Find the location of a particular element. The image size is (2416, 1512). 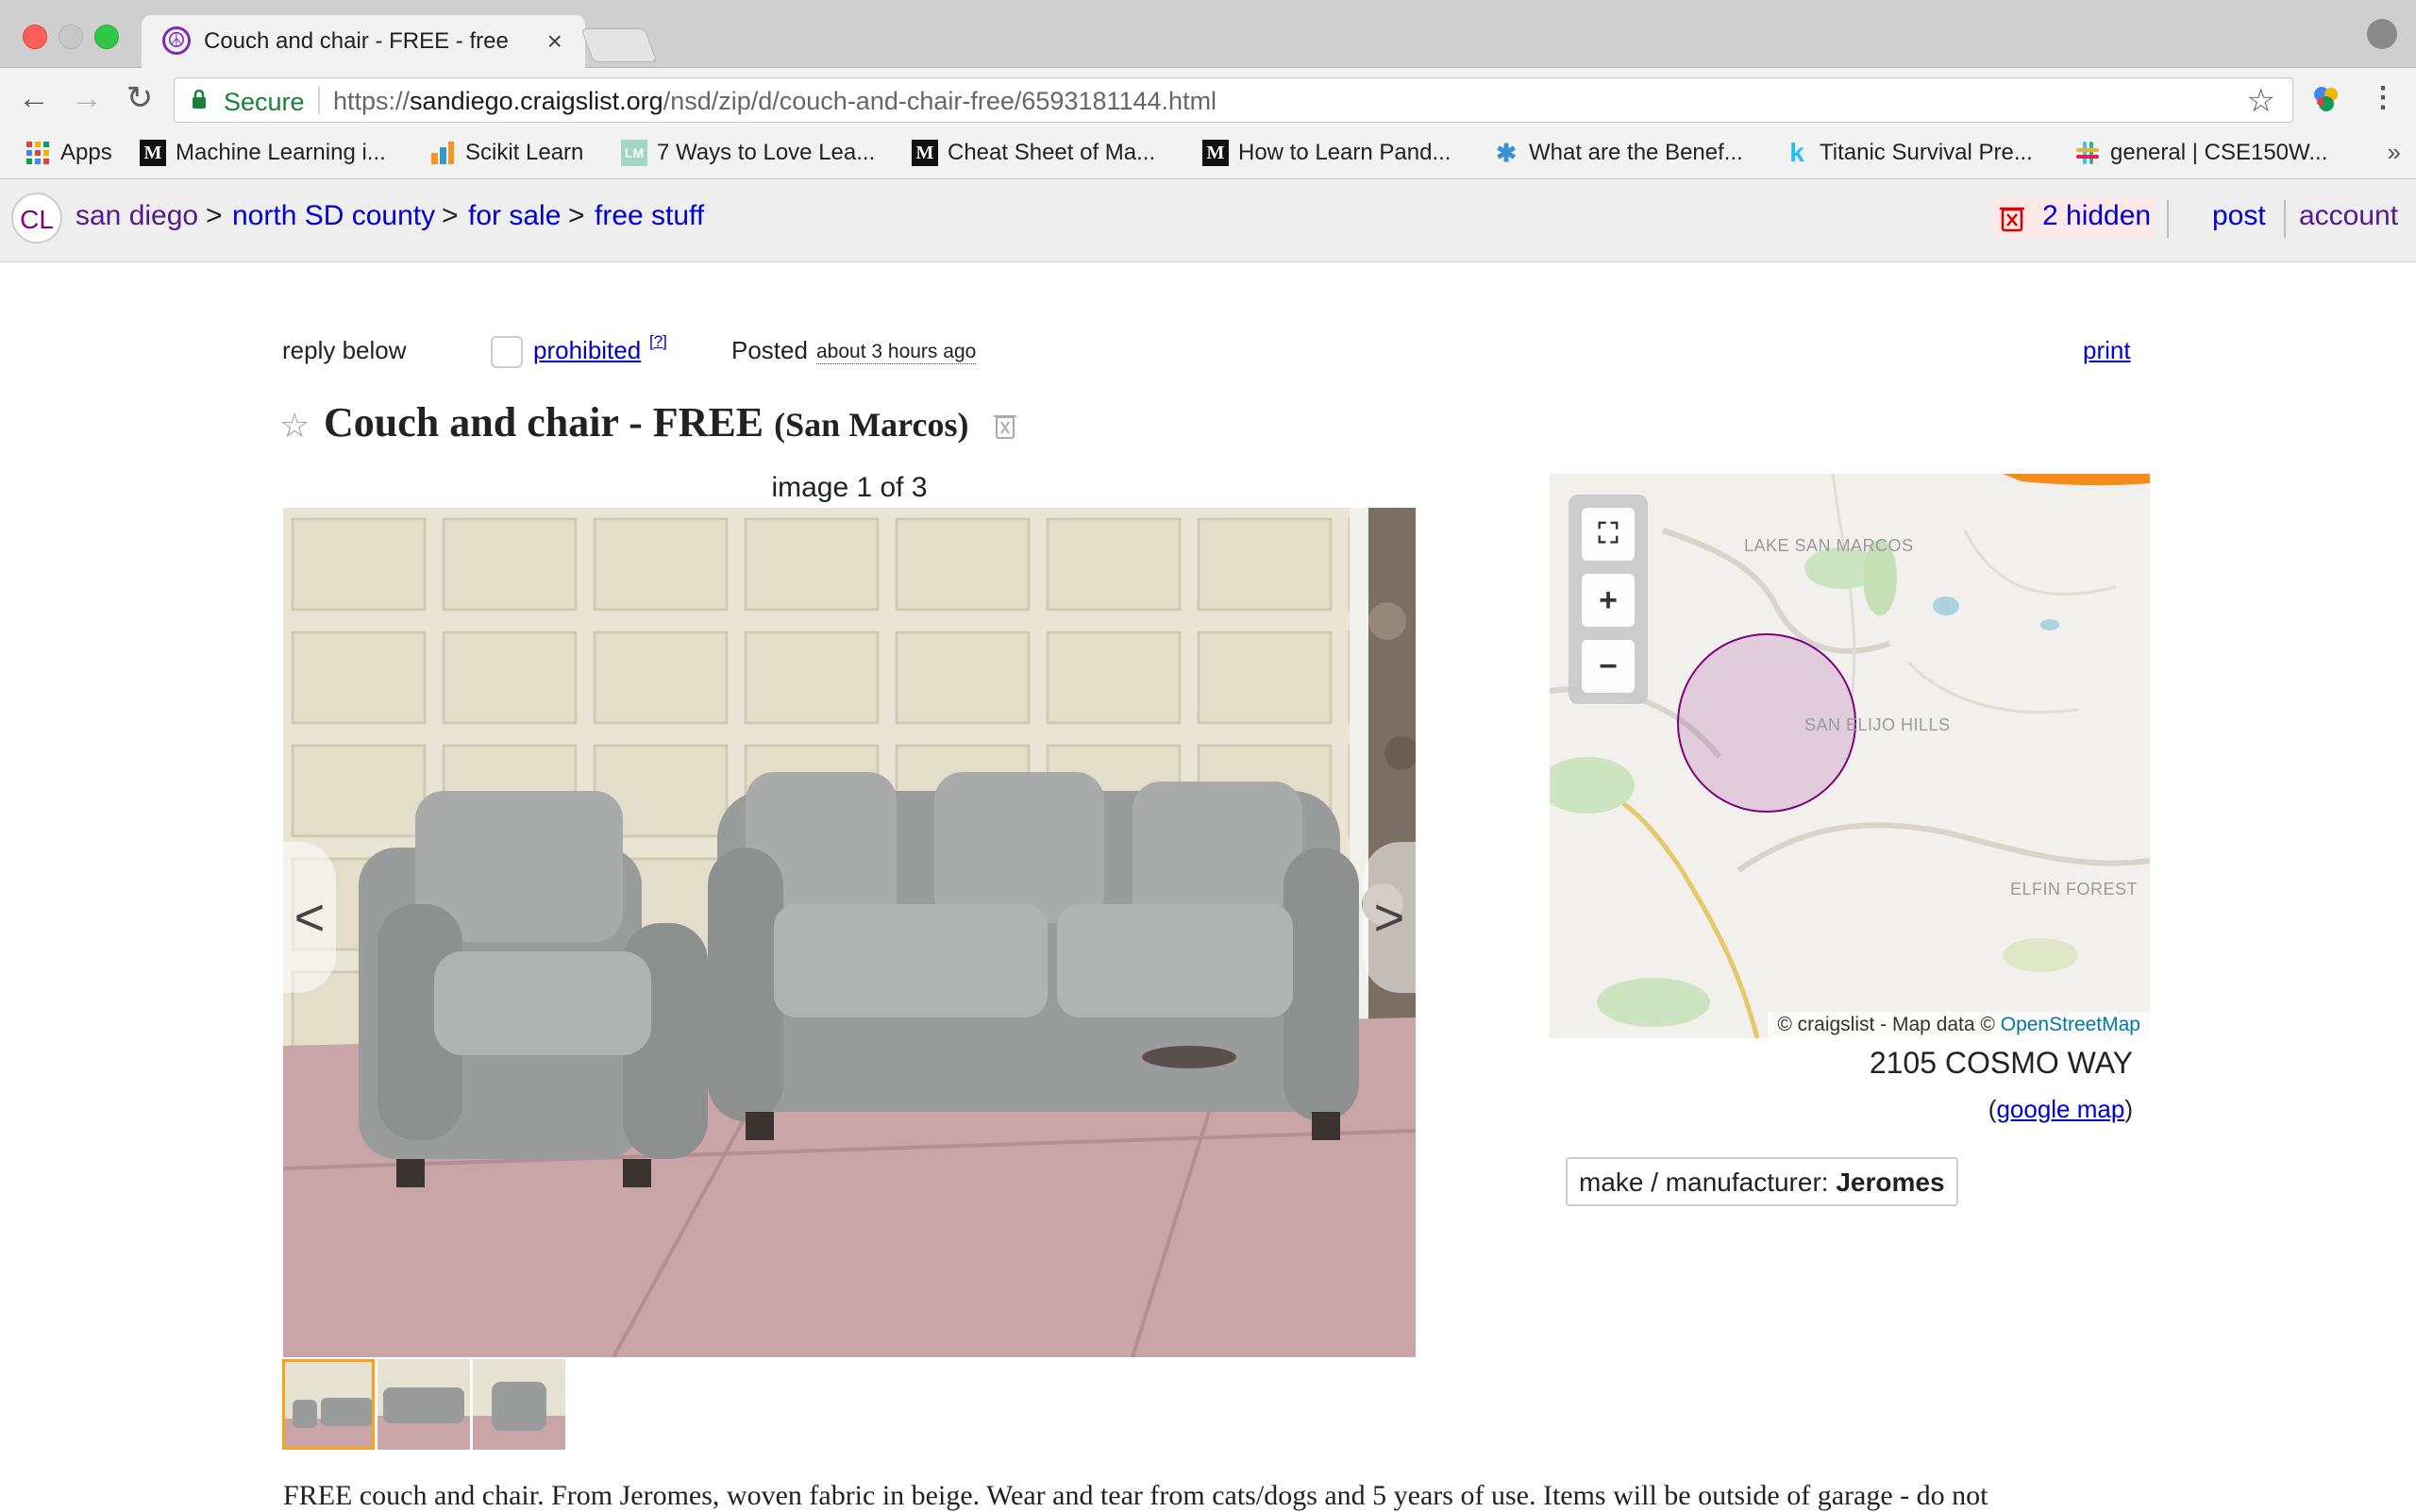

posting-title: Couch and chair - FREE (San Marcos) is located at coordinates (646, 422).